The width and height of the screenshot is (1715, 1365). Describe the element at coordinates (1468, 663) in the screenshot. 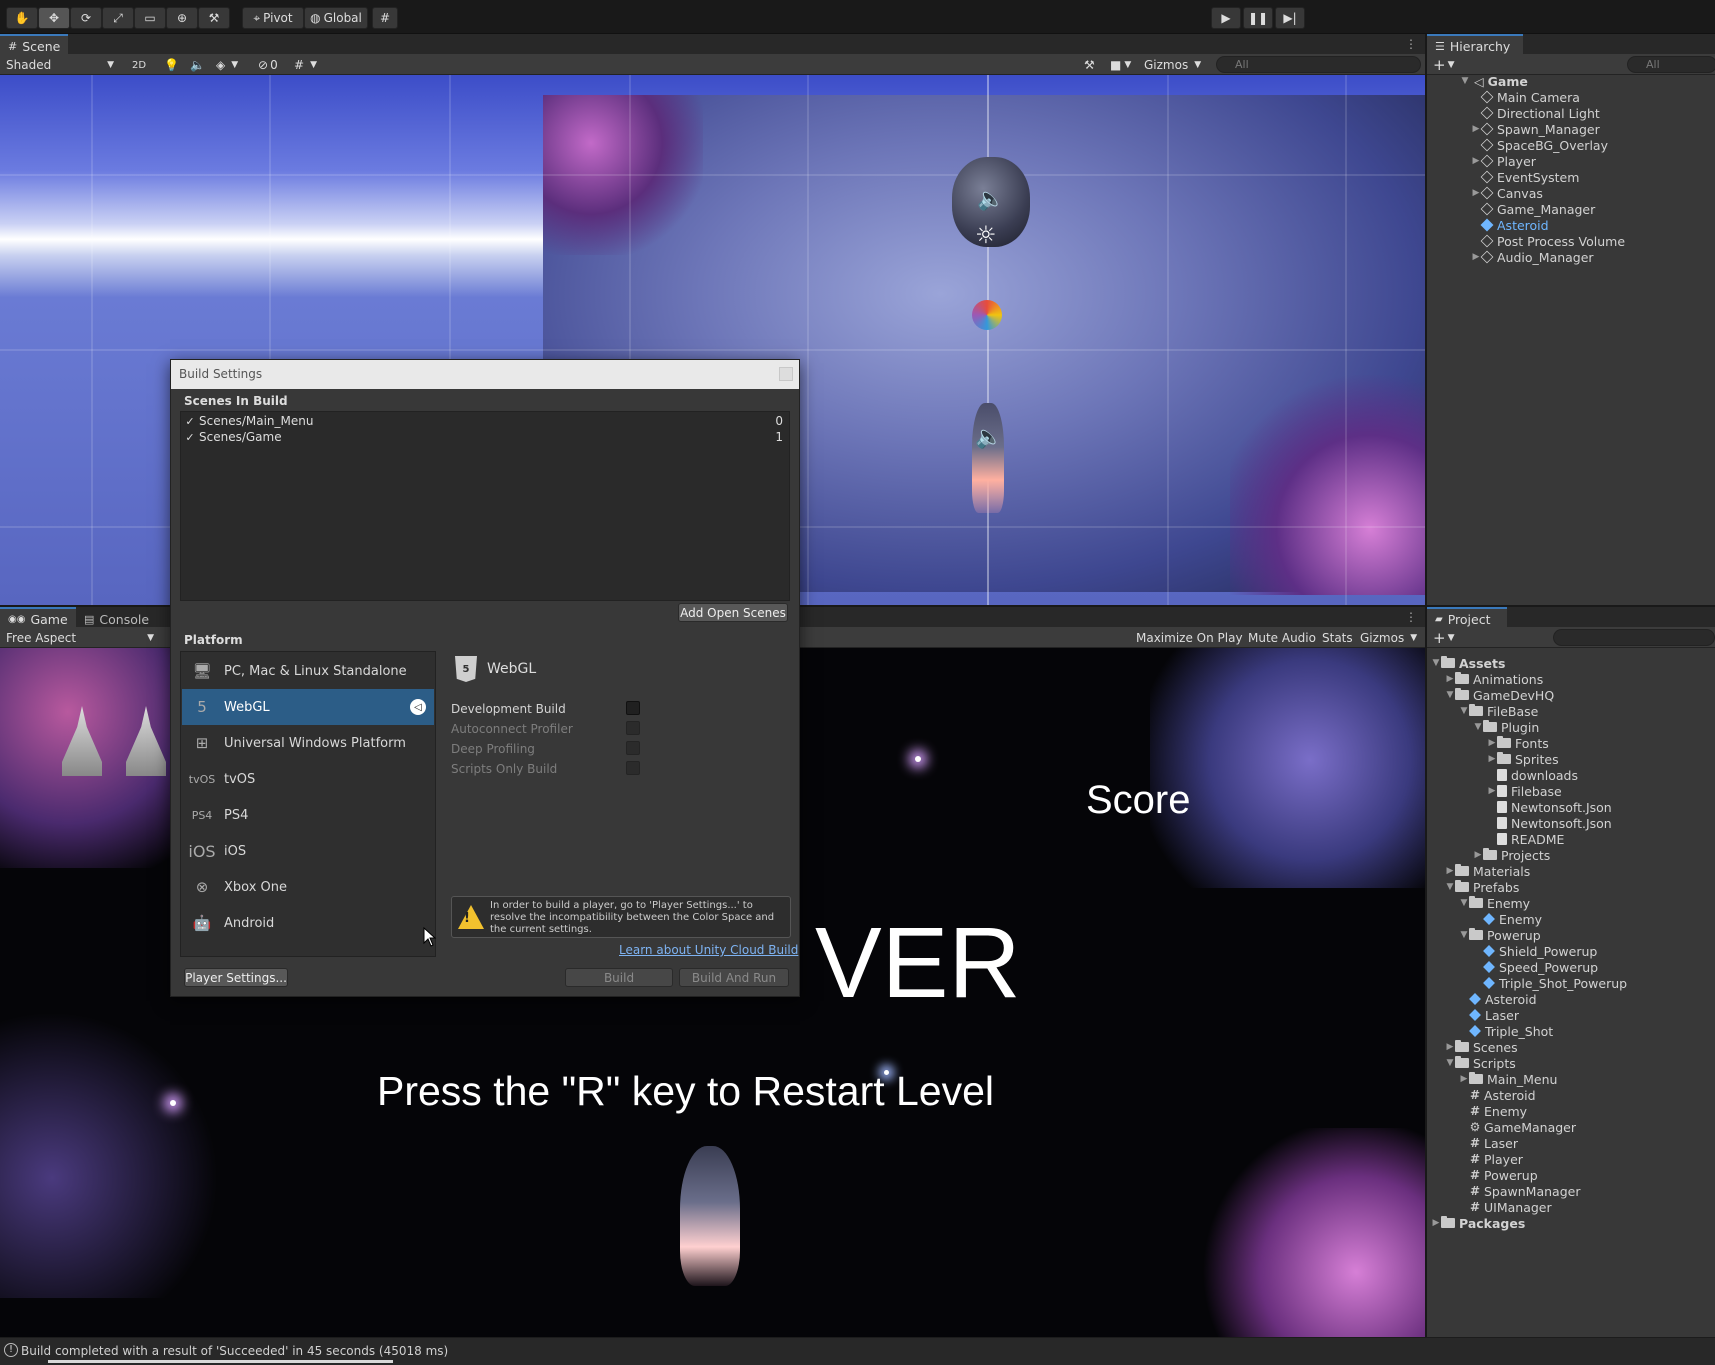

I see `project-item: ▼ Assets` at that location.